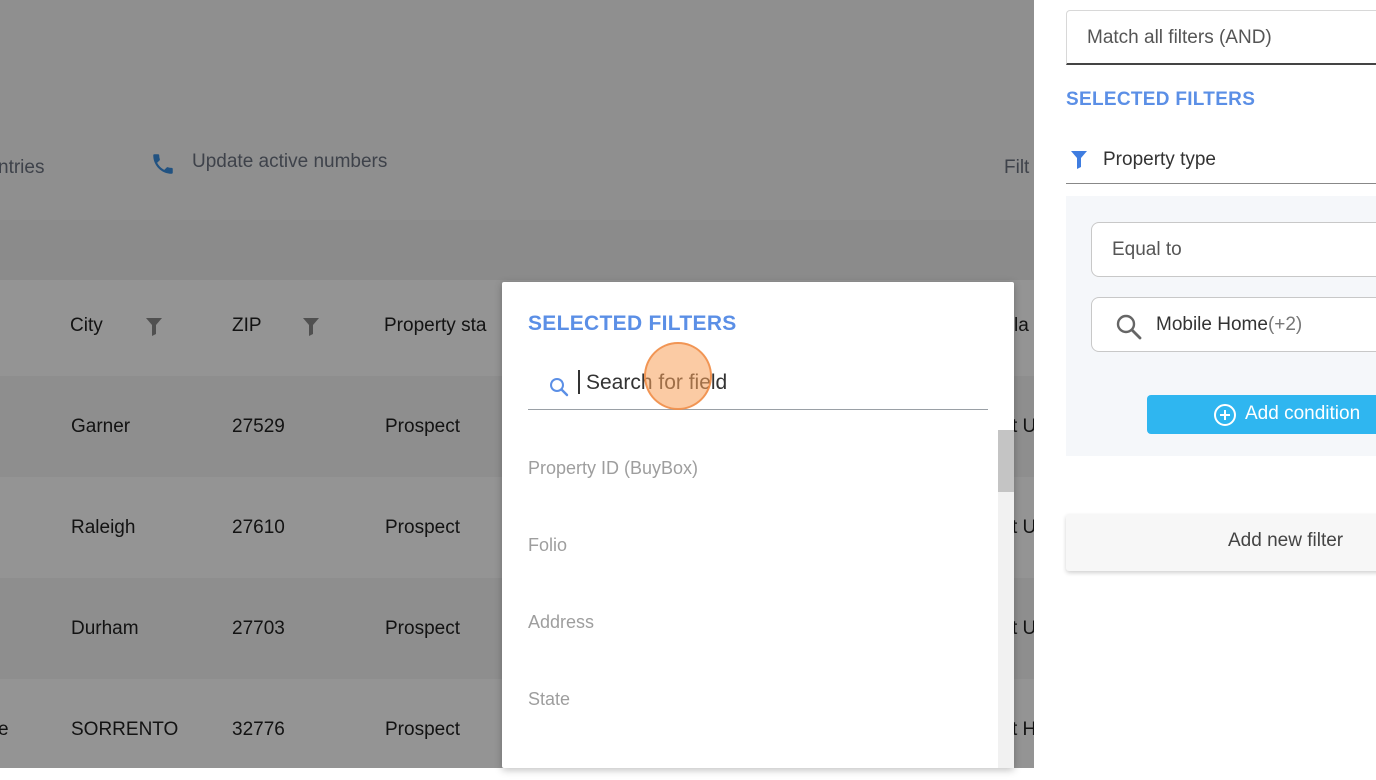 The width and height of the screenshot is (1376, 780). What do you see at coordinates (1221, 542) in the screenshot?
I see `add-new-filter-button: Add new filter` at bounding box center [1221, 542].